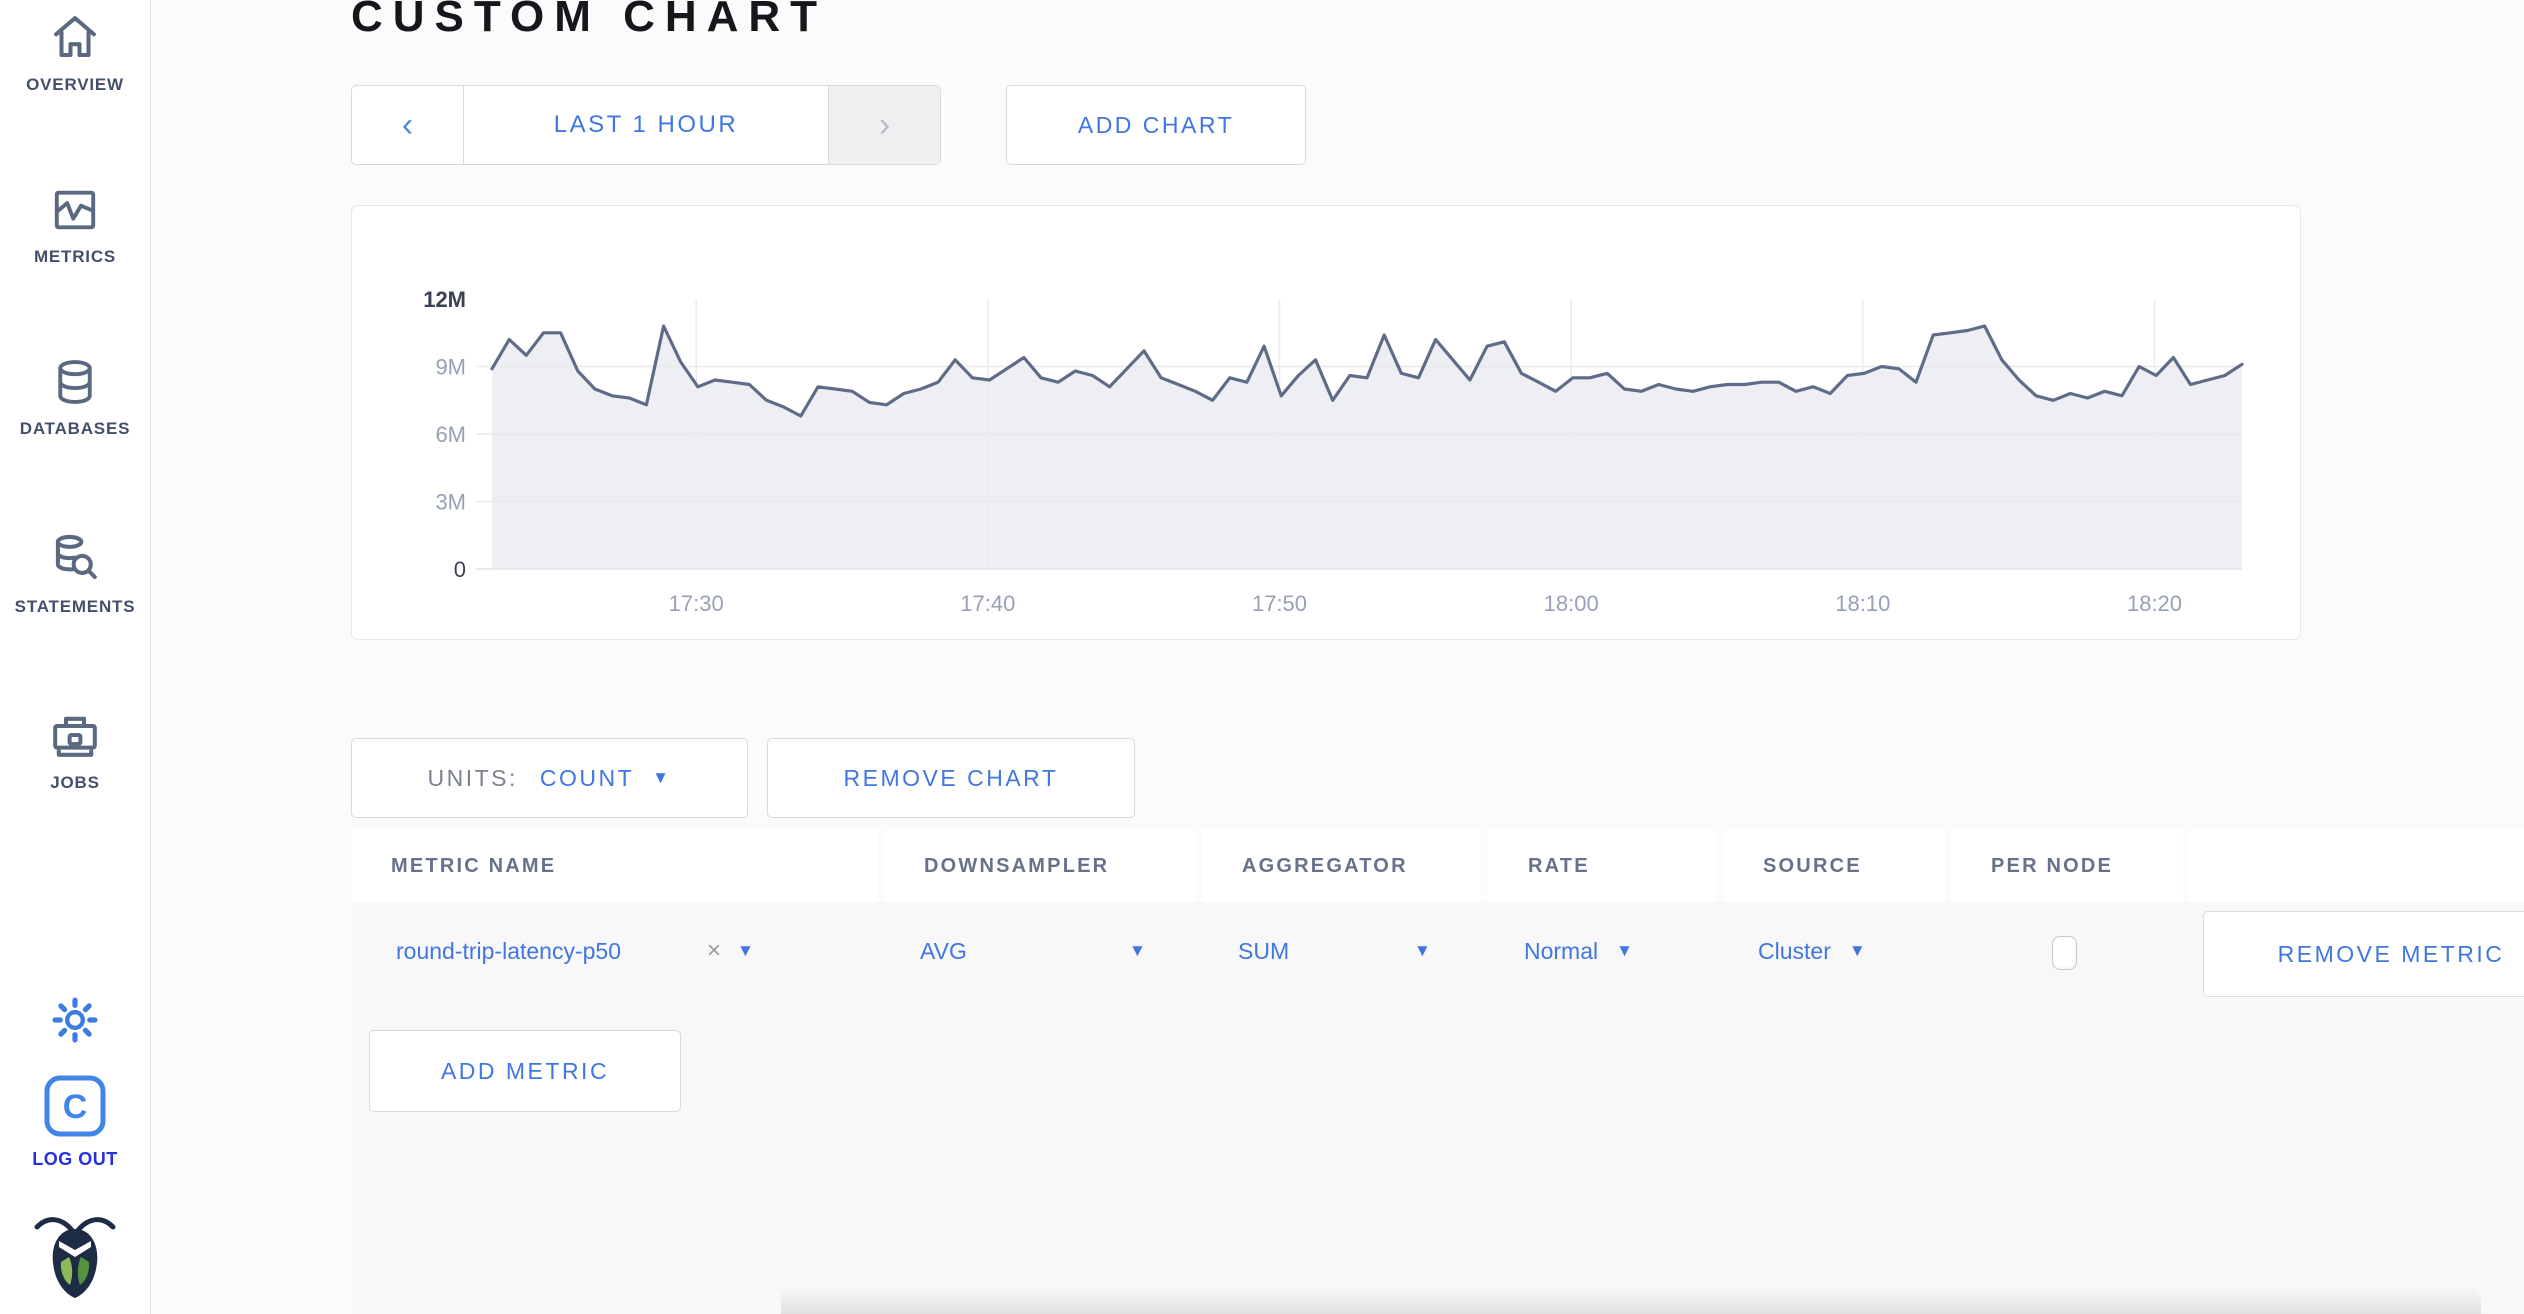 This screenshot has width=2524, height=1314. What do you see at coordinates (450, 367) in the screenshot?
I see `svg-text: 9M` at bounding box center [450, 367].